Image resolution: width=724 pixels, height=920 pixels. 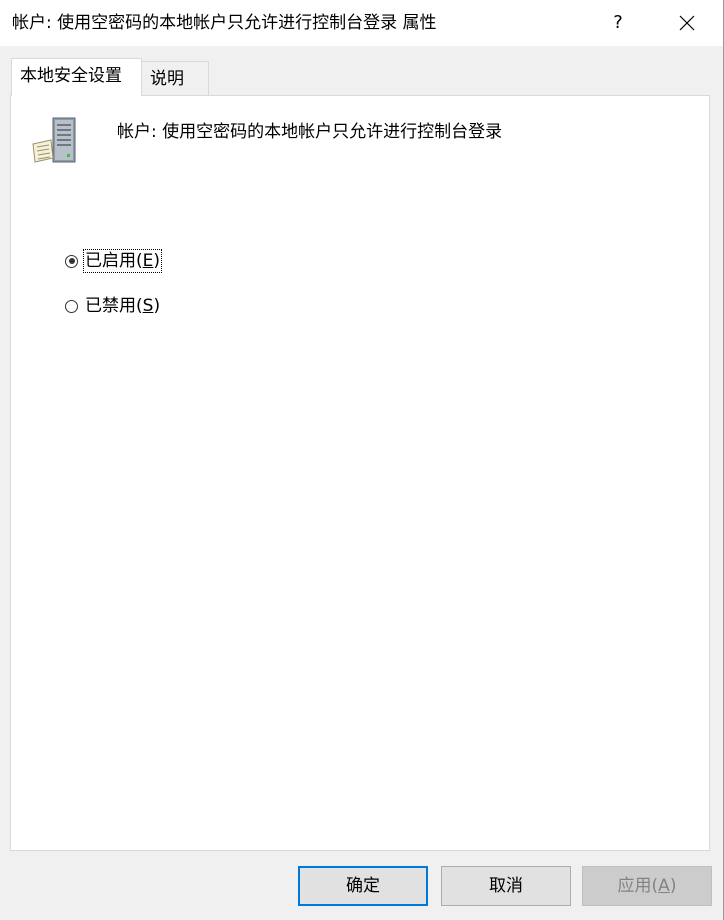 What do you see at coordinates (363, 886) in the screenshot?
I see `ok-button: 确定` at bounding box center [363, 886].